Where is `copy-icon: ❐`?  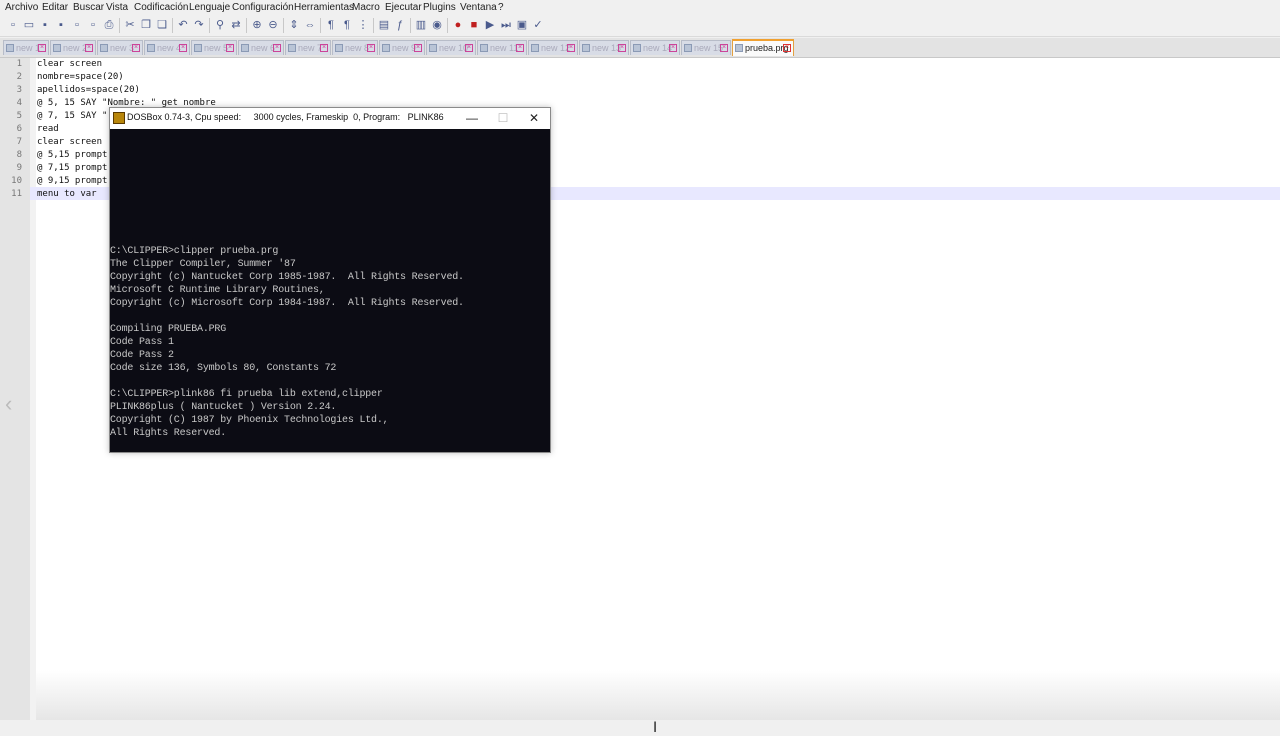
copy-icon: ❐ is located at coordinates (146, 25).